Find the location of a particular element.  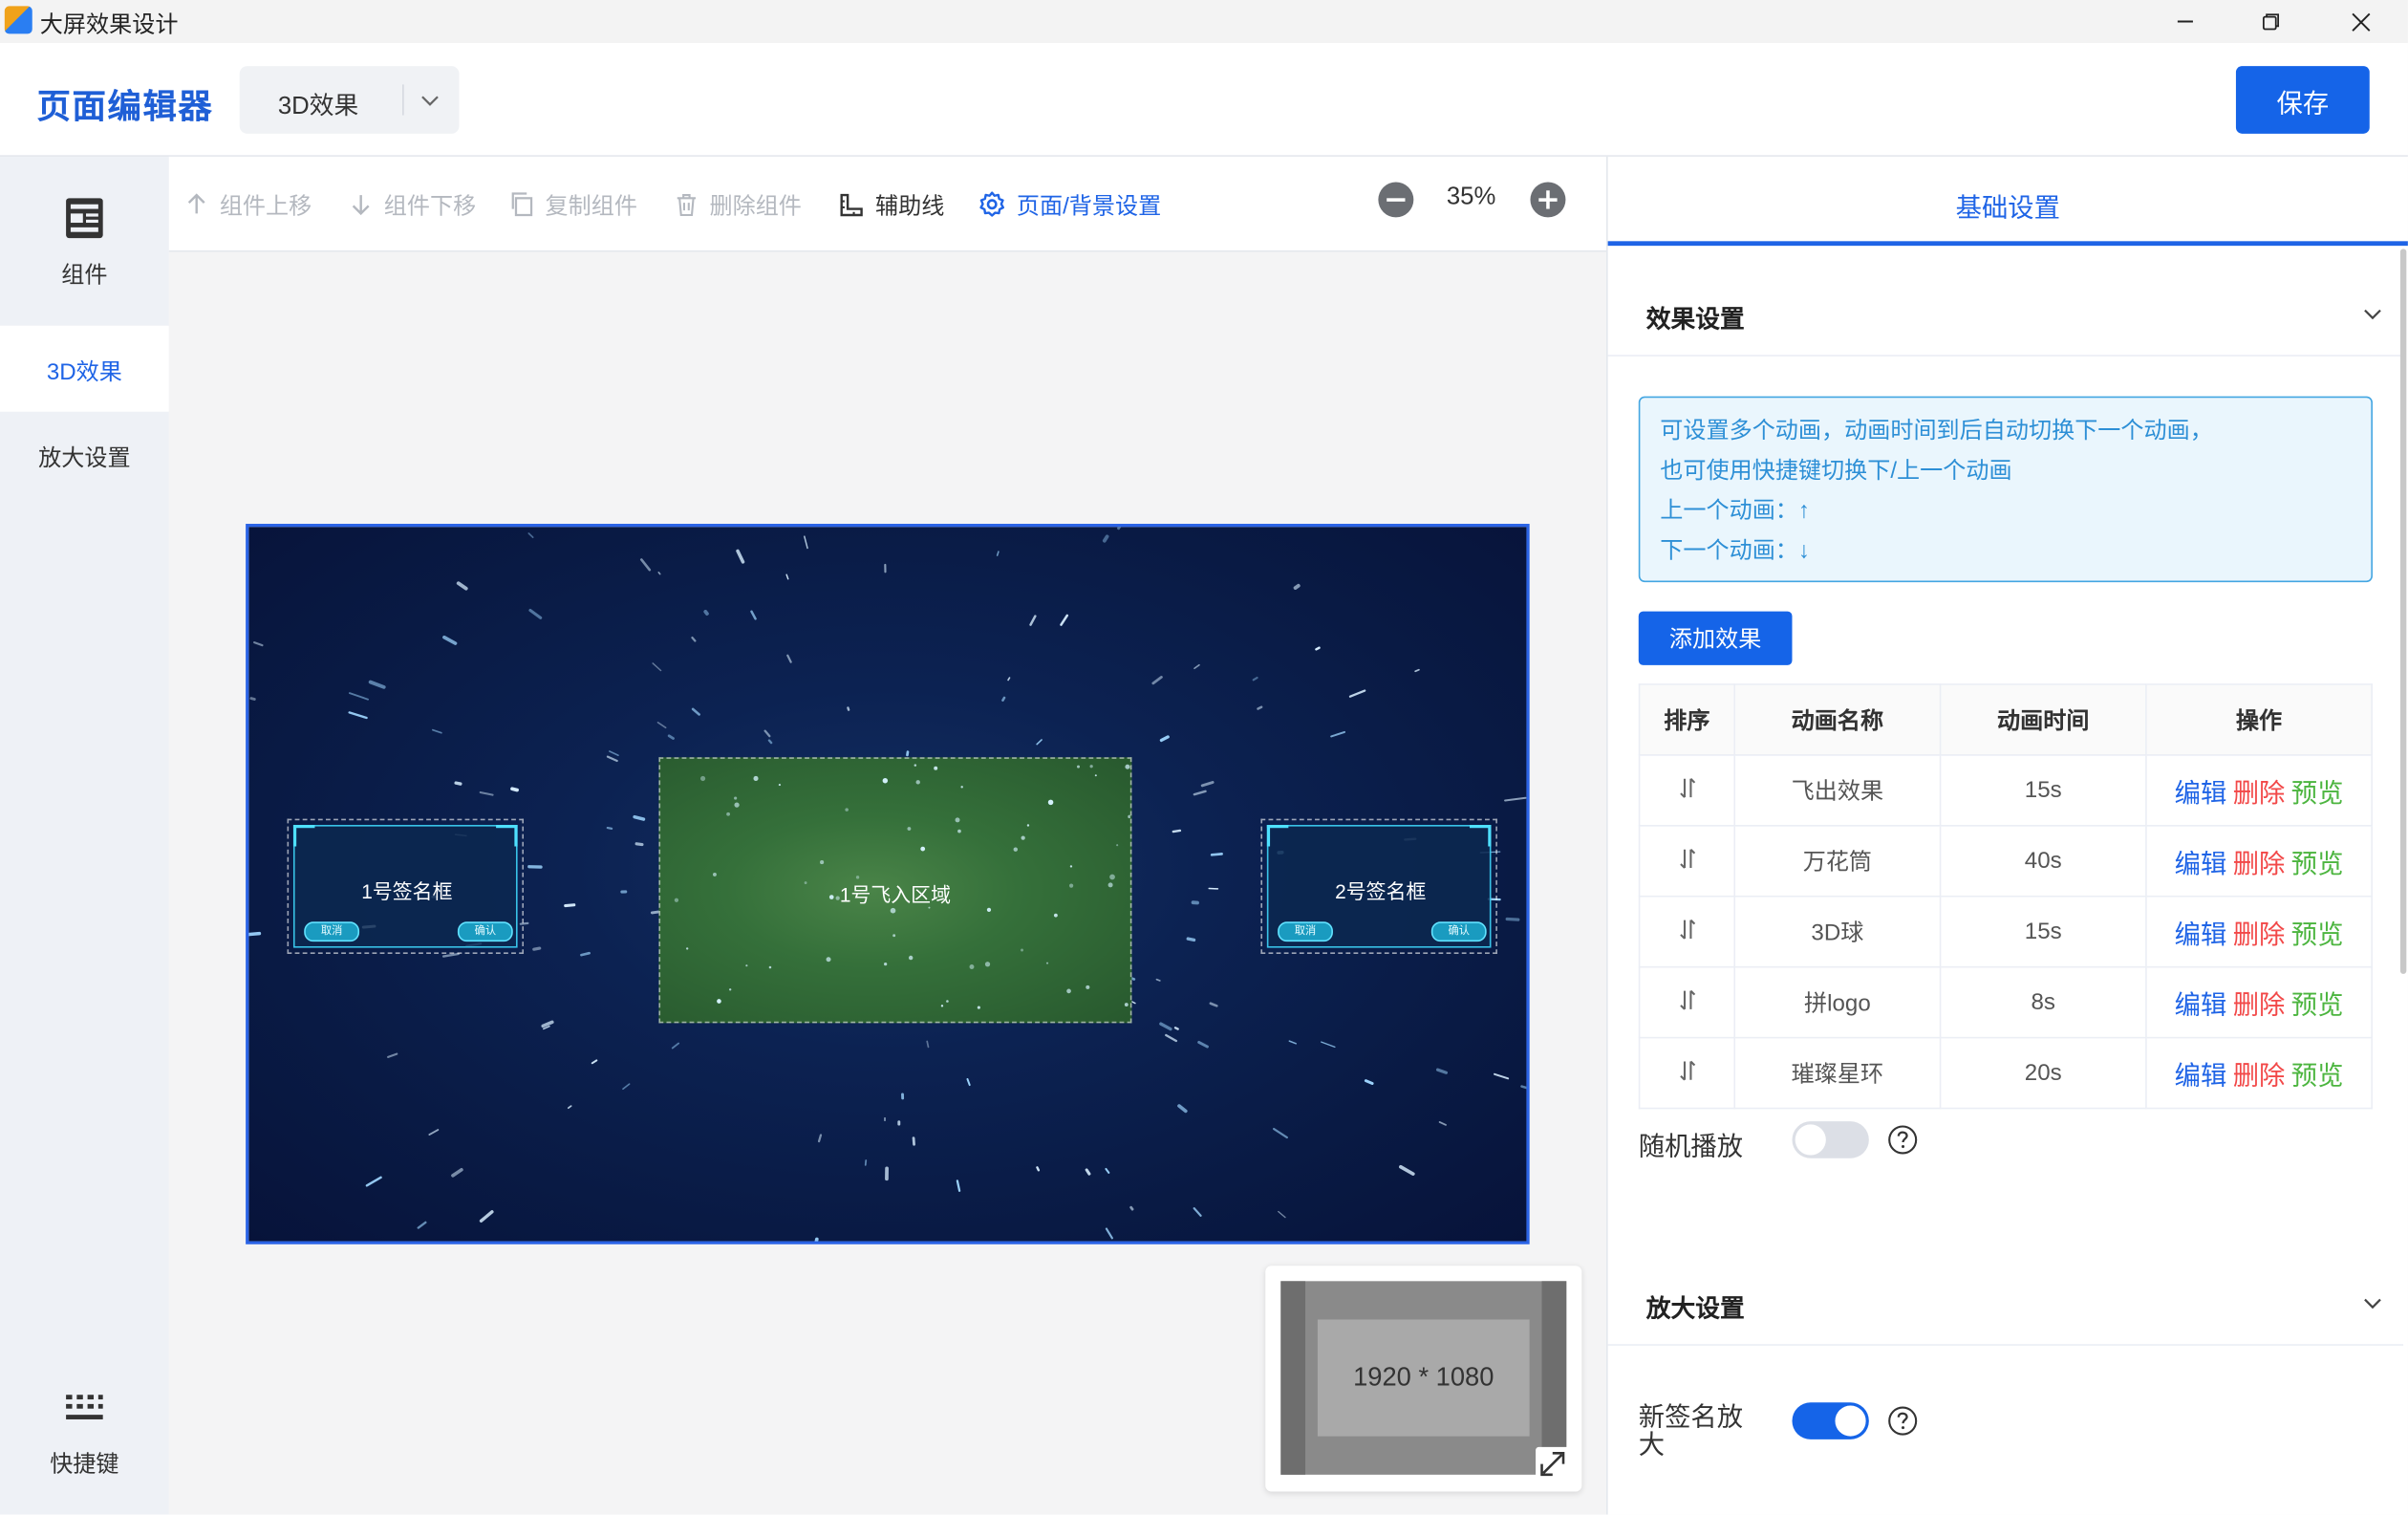

move-down-button: 组件下移 is located at coordinates (413, 204).